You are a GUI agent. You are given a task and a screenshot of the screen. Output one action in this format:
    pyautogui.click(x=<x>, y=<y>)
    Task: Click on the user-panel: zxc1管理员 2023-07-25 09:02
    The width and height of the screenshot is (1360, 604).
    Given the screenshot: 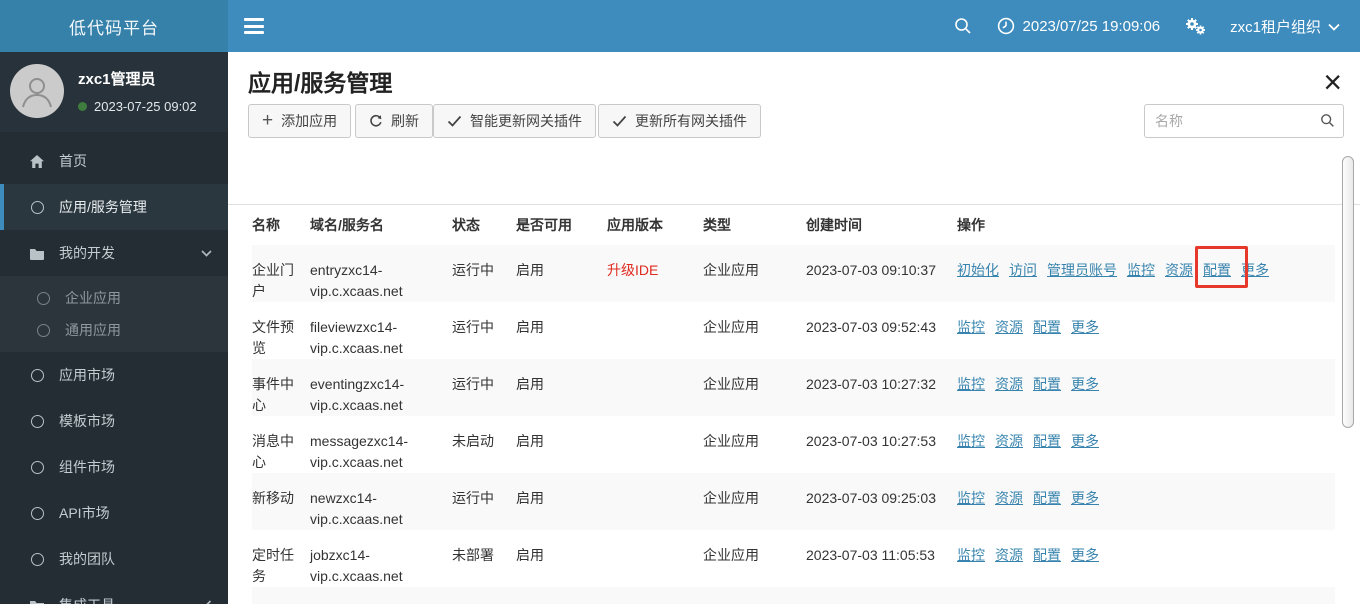 What is the action you would take?
    pyautogui.click(x=114, y=92)
    